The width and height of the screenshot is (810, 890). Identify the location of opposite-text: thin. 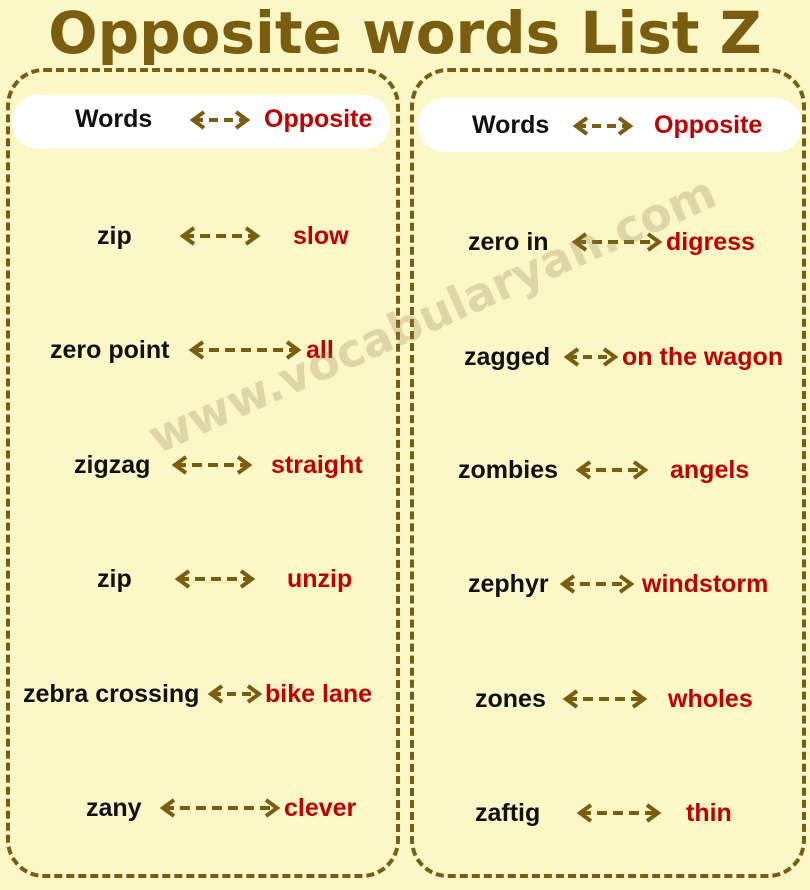
(709, 813).